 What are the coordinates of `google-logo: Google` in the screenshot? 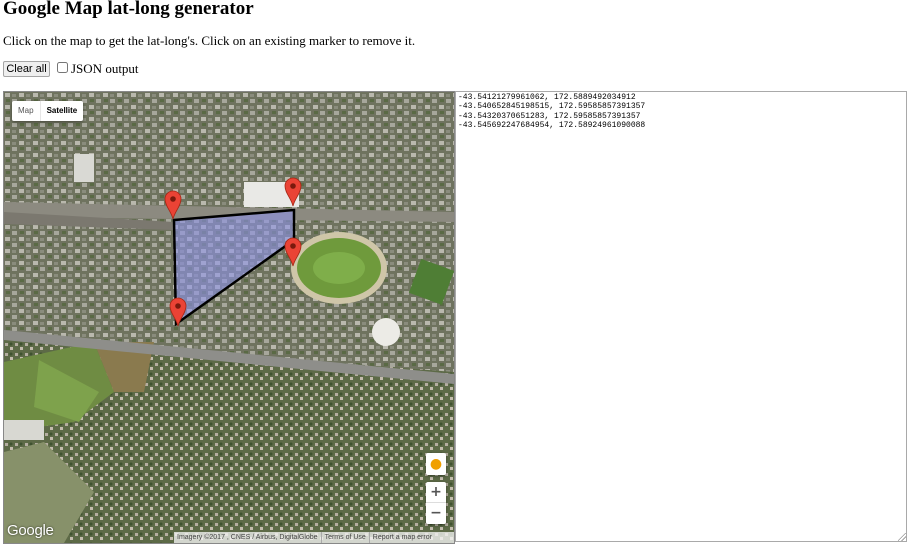 It's located at (30, 530).